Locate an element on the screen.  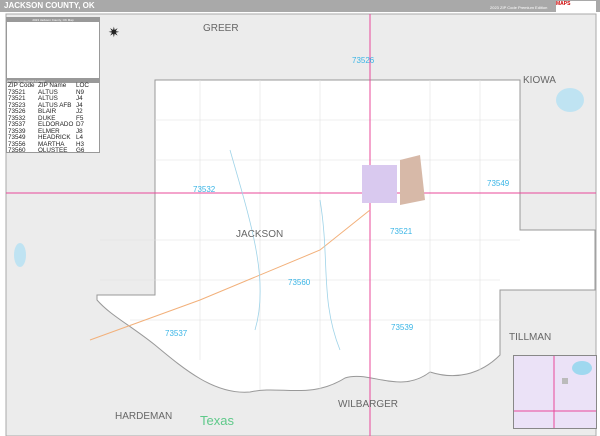
county-label-jackson: JACKSON is located at coordinates (260, 234).